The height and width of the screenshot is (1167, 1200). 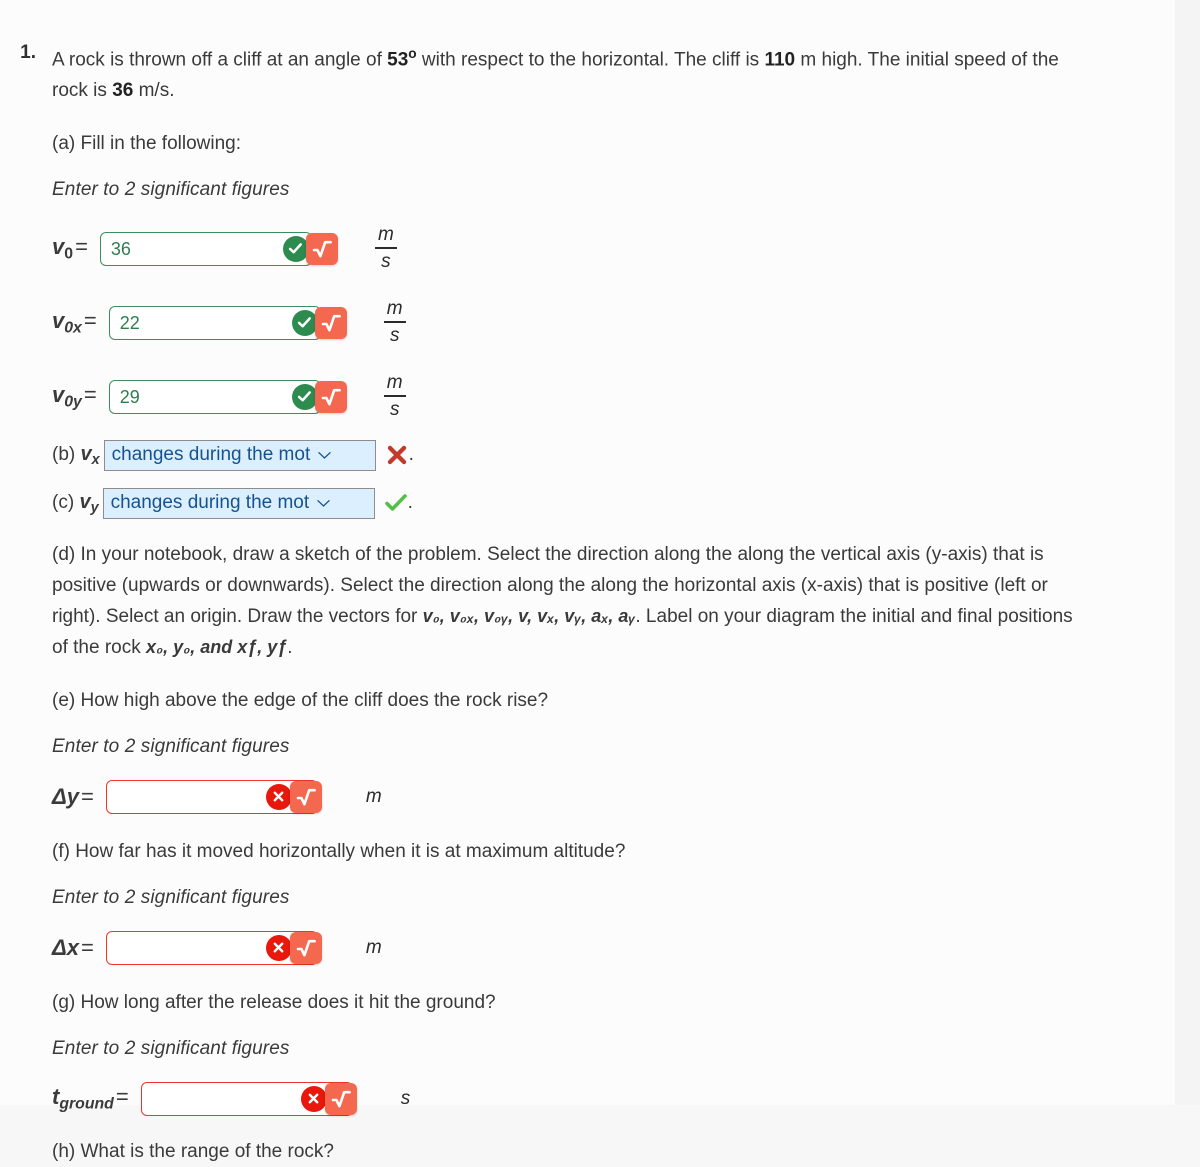 I want to click on field-wrap-tground, so click(x=264, y=1098).